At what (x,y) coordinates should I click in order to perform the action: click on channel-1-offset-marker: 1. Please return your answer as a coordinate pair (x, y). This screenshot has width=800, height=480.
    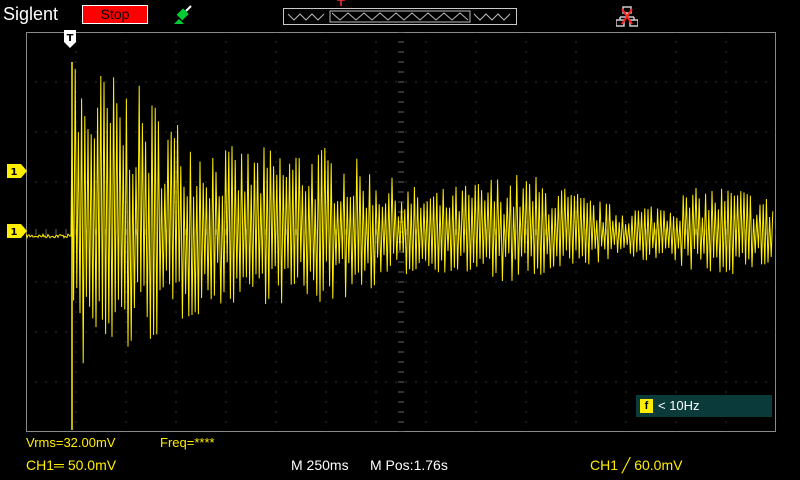
    Looking at the image, I should click on (18, 231).